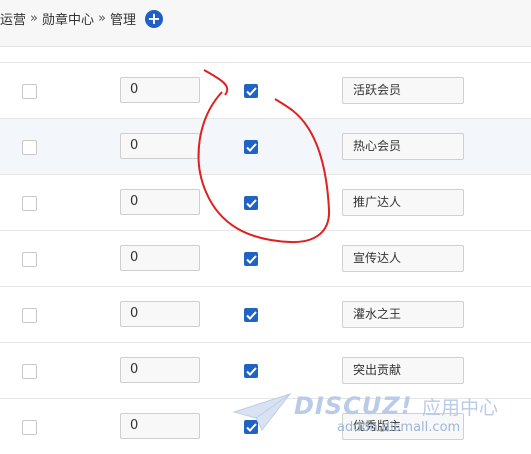 This screenshot has height=454, width=531. What do you see at coordinates (403, 258) in the screenshot?
I see `medal-name-input: 宣传达人` at bounding box center [403, 258].